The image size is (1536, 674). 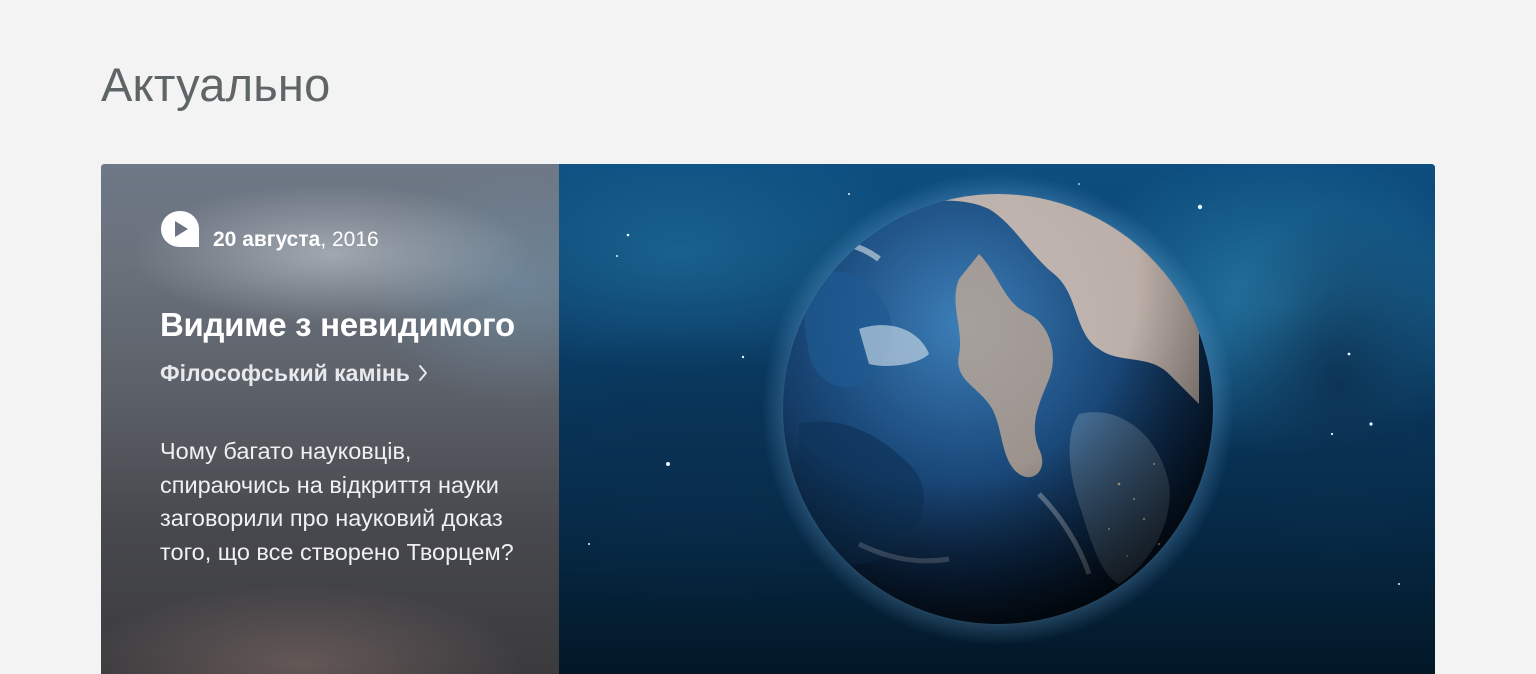 I want to click on chevron-right-icon, so click(x=422, y=373).